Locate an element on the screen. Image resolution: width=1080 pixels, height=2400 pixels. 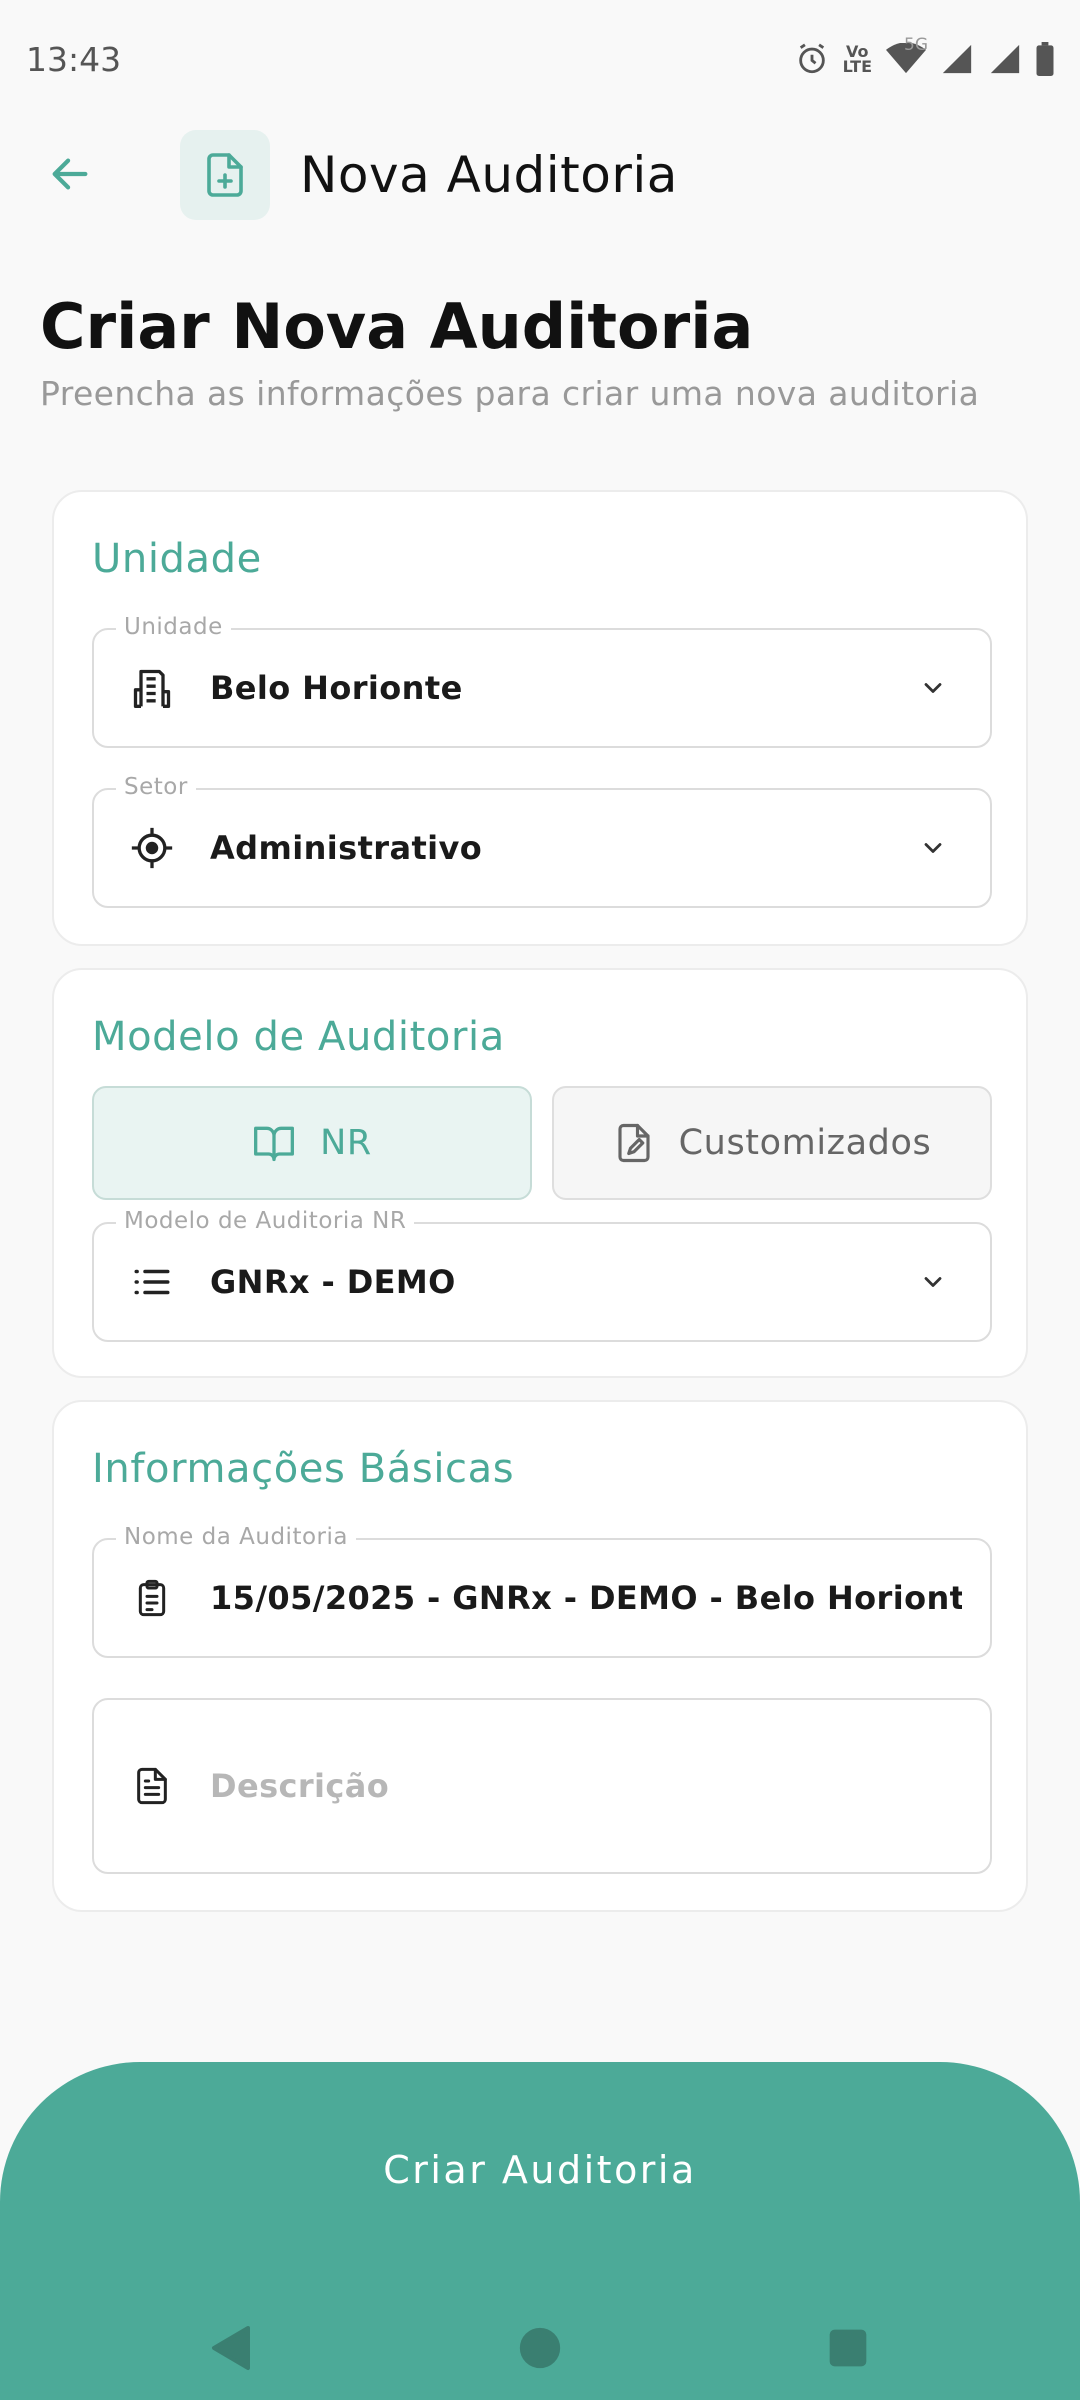
list-icon is located at coordinates (152, 1282).